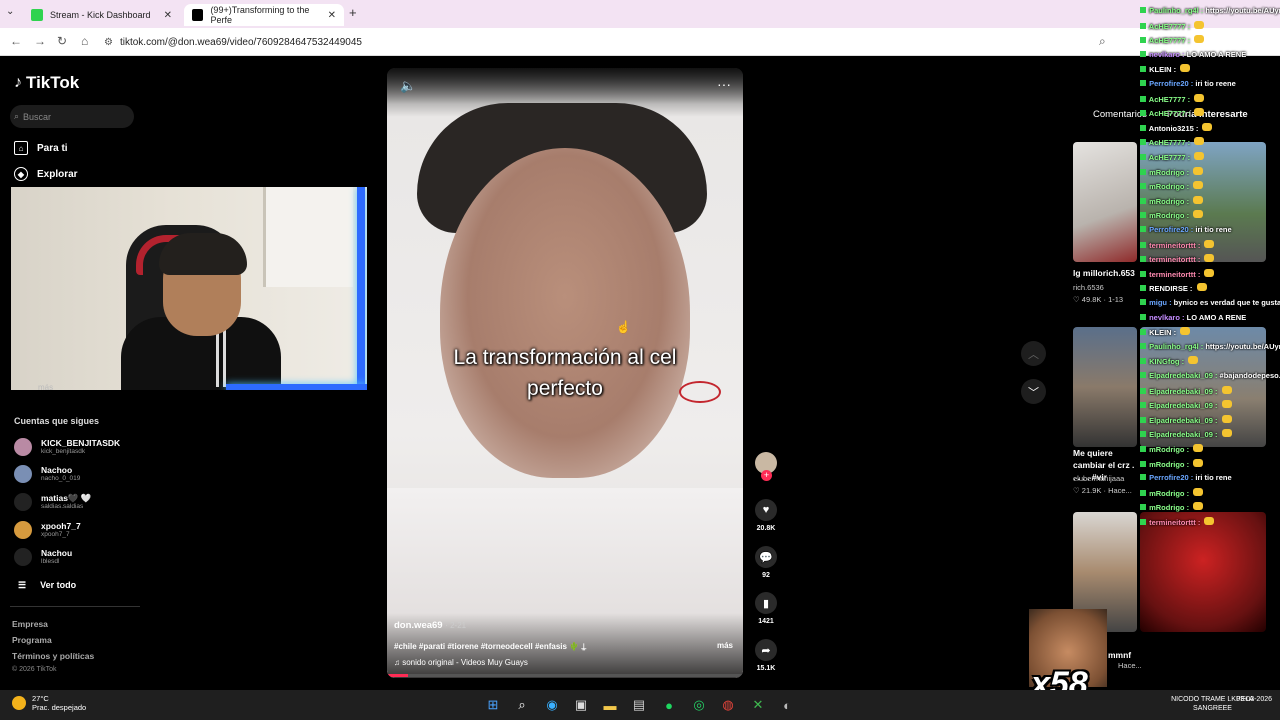 This screenshot has height=720, width=1280. Describe the element at coordinates (49, 703) in the screenshot. I see `weather-widget: 27°C Prac. despejado` at that location.